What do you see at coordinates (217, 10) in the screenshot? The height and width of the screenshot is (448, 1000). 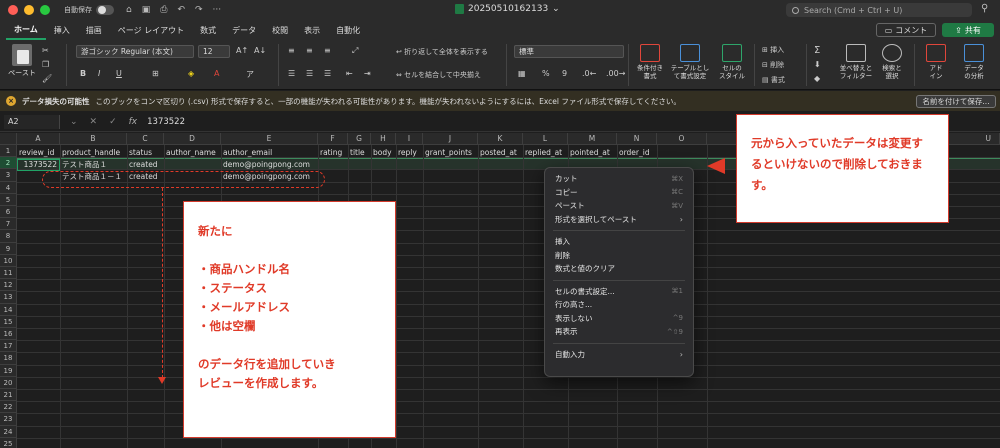 I see `more-icon: ···` at bounding box center [217, 10].